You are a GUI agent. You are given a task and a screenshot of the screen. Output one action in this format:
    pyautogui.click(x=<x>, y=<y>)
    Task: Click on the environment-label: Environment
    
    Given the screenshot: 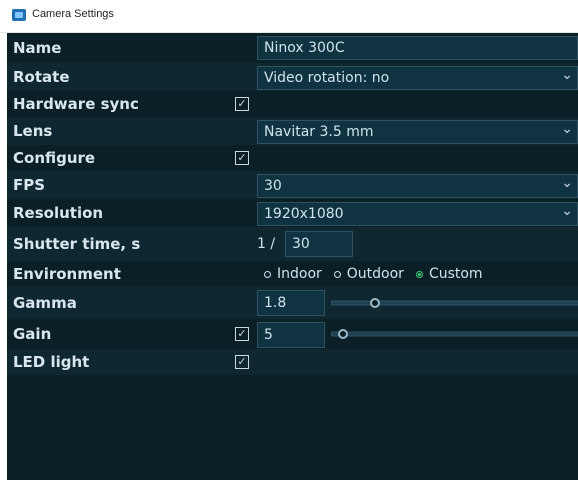 What is the action you would take?
    pyautogui.click(x=67, y=274)
    